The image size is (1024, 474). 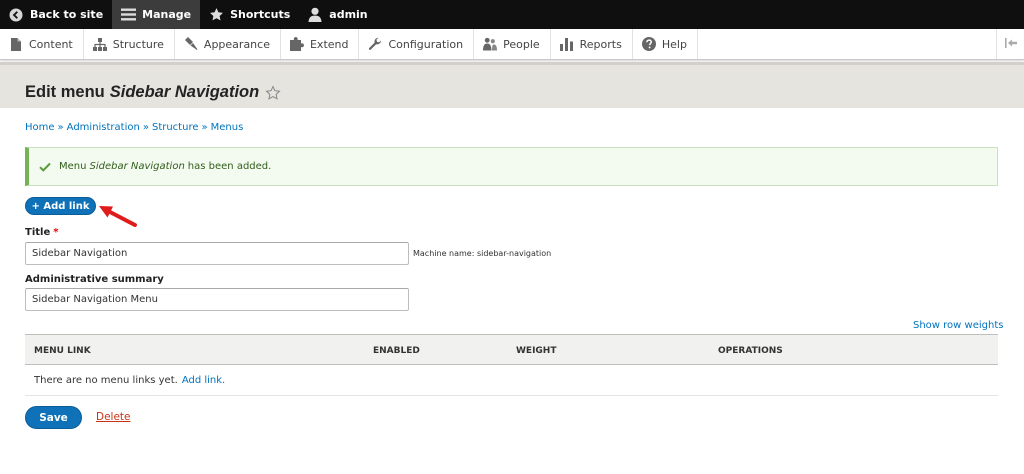 I want to click on tray-orientation-toggle, so click(x=1010, y=44).